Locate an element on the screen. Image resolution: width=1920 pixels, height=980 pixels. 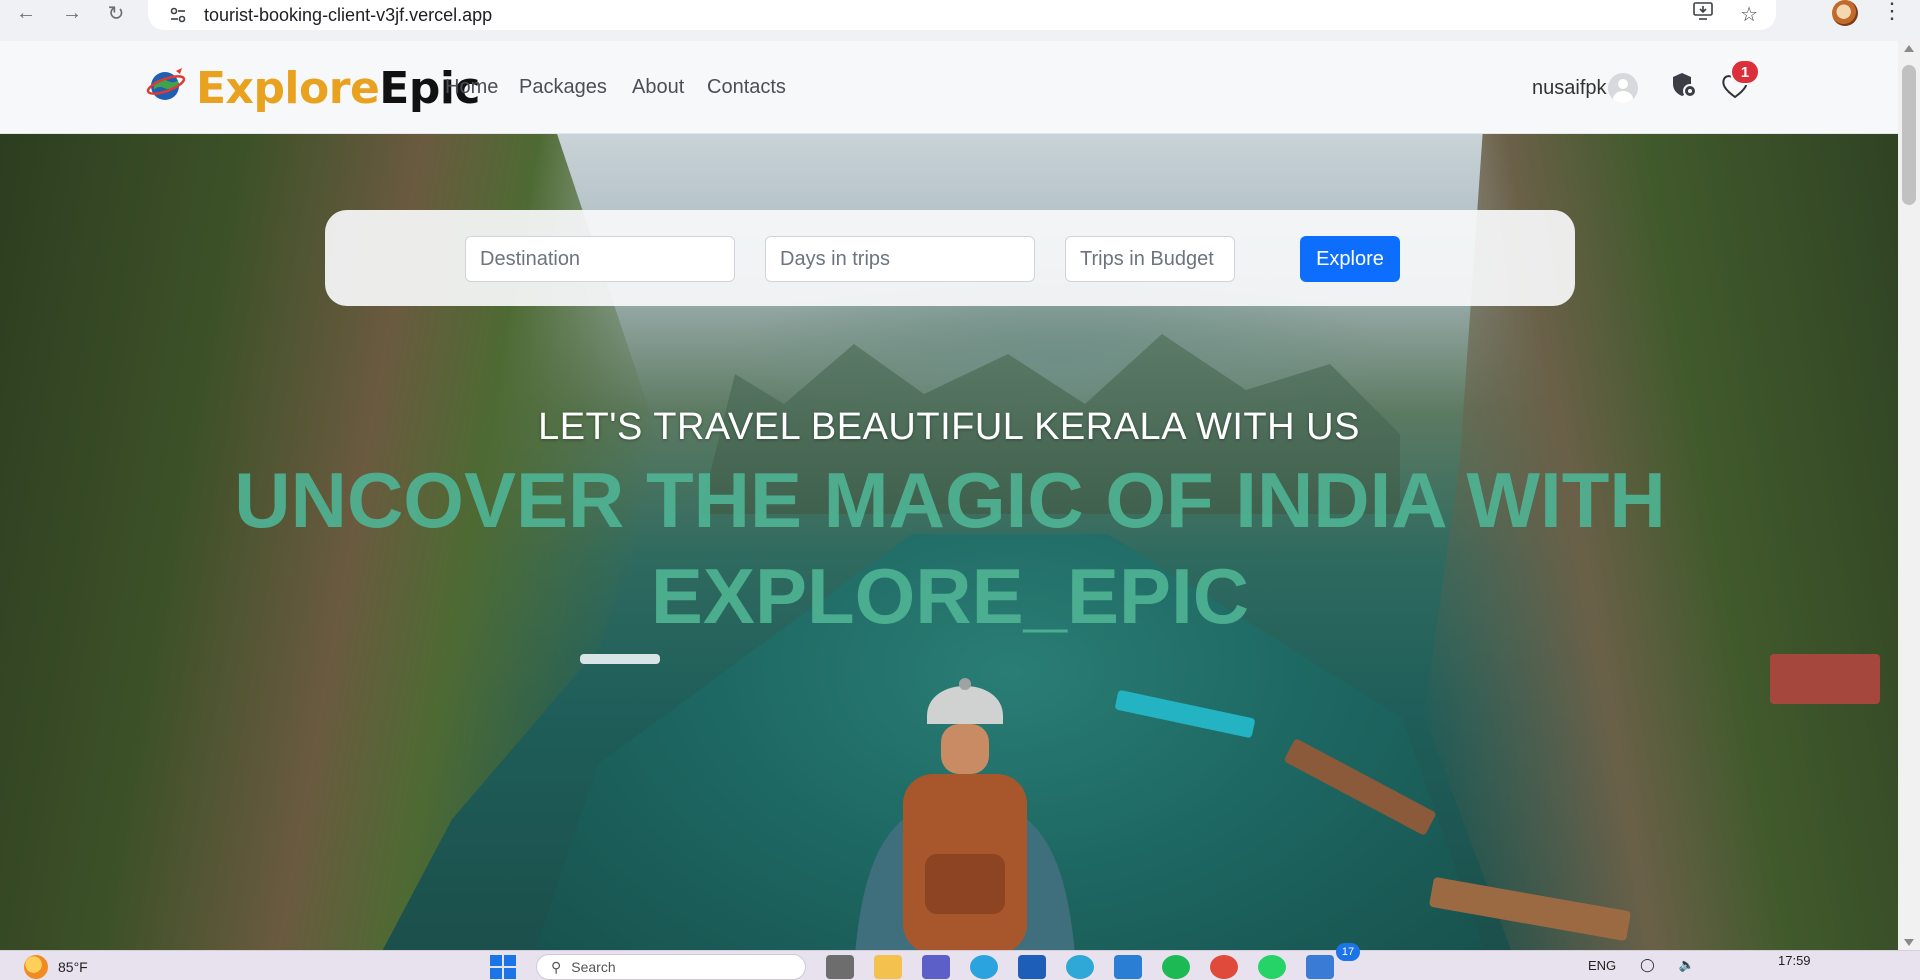
edge-icon is located at coordinates (1080, 967).